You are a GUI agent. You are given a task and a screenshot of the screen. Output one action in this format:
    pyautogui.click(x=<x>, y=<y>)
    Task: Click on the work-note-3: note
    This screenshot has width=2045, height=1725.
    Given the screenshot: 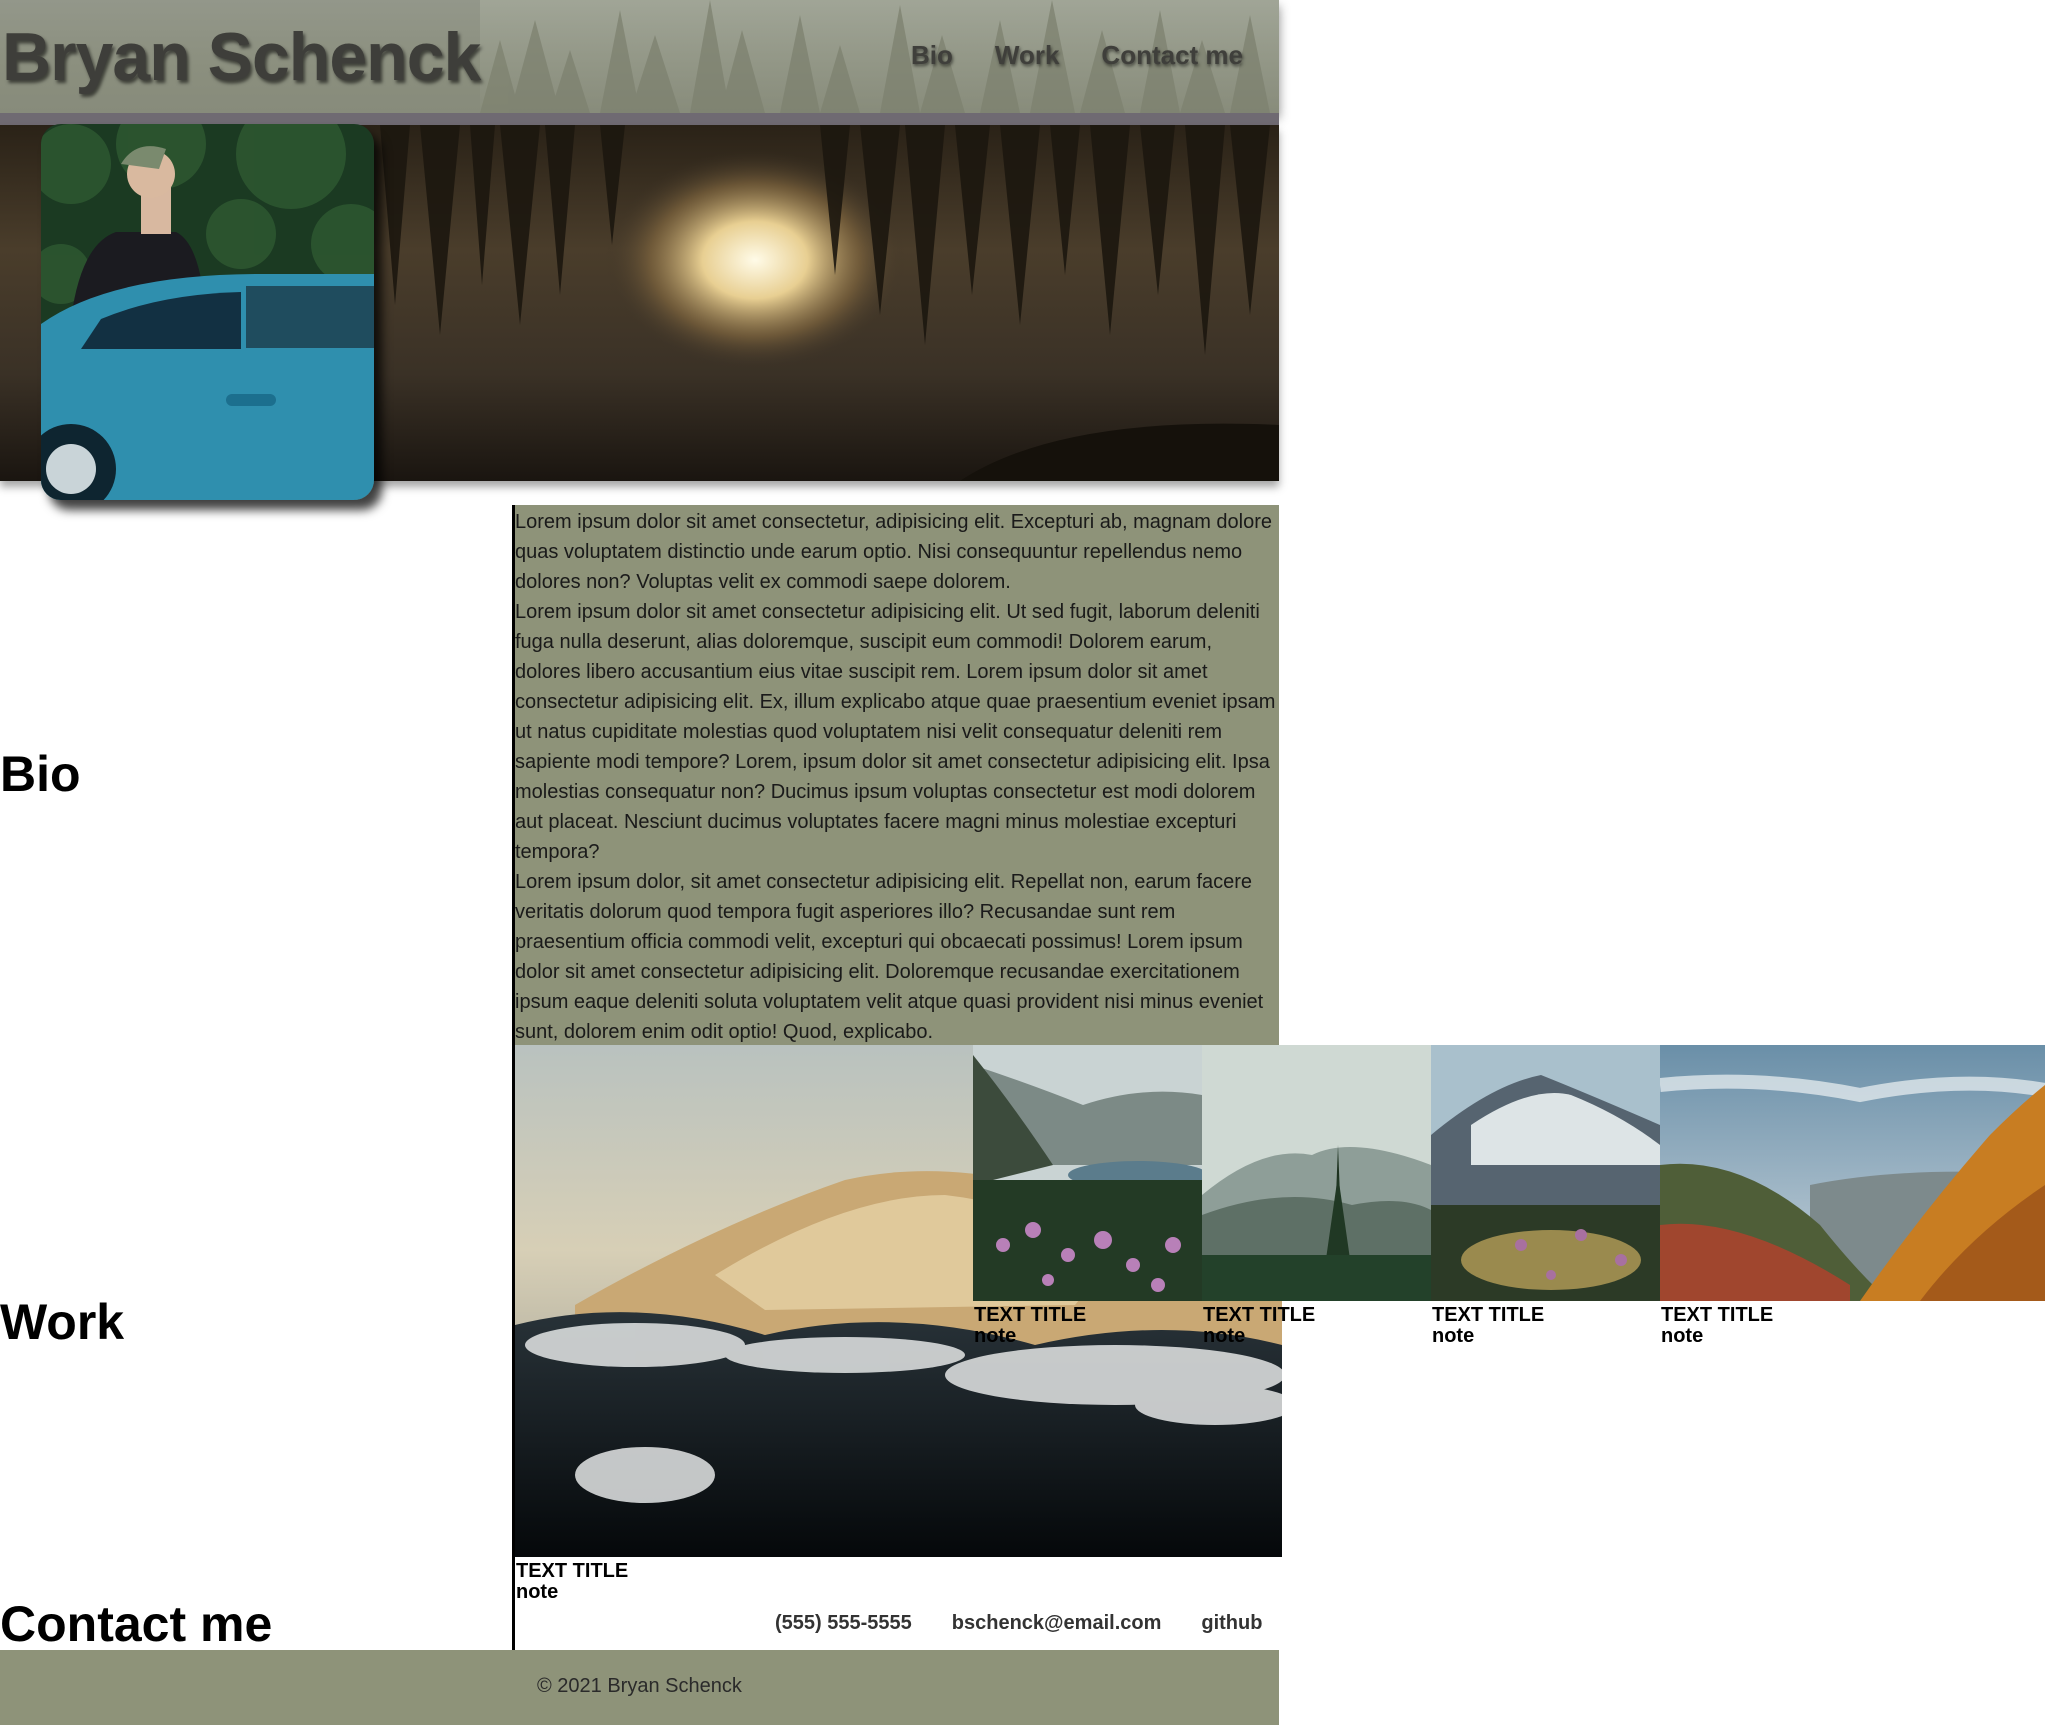 What is the action you would take?
    pyautogui.click(x=1224, y=1336)
    